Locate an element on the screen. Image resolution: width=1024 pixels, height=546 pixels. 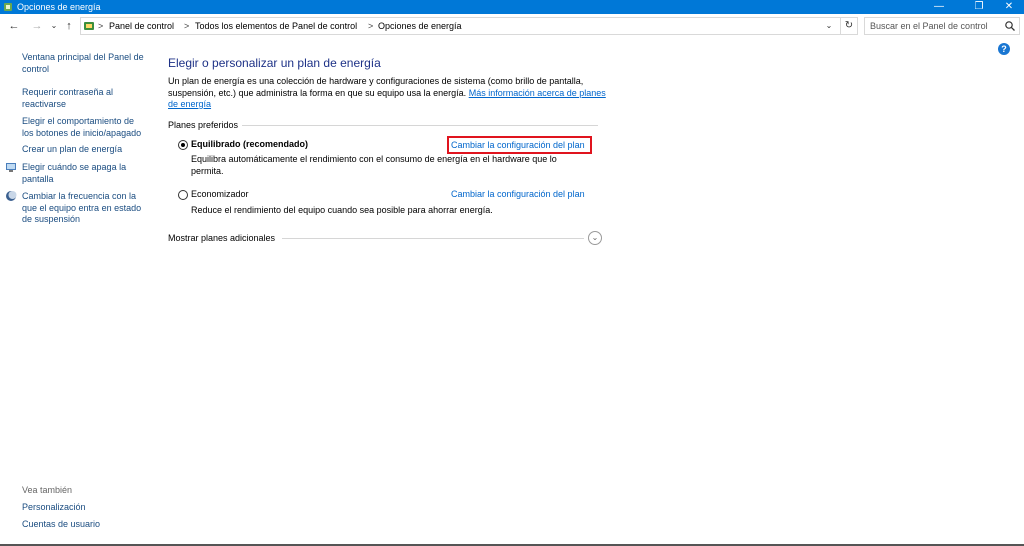
breadcrumb-control-panel: Panel de control is located at coordinates (141, 26).